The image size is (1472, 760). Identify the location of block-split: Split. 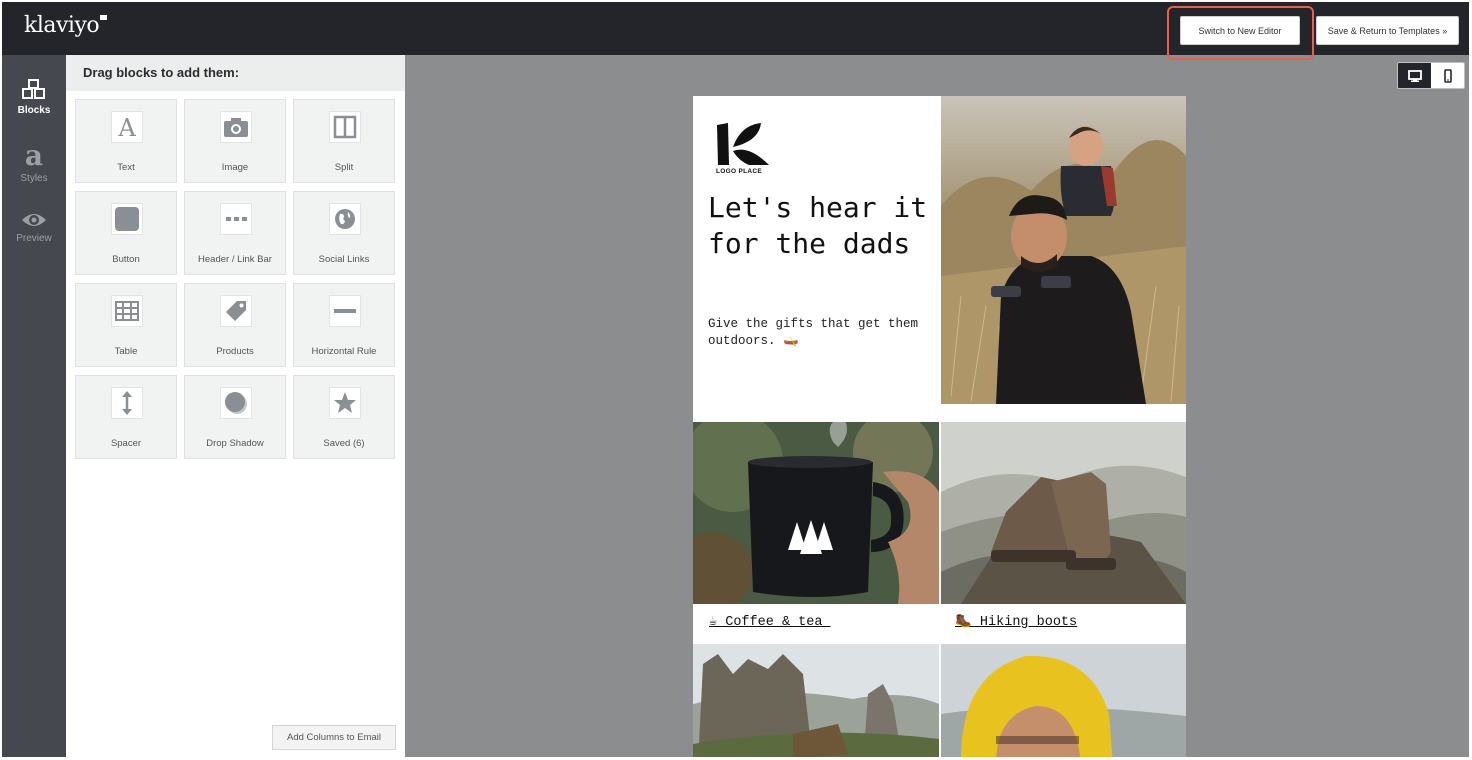
(344, 141).